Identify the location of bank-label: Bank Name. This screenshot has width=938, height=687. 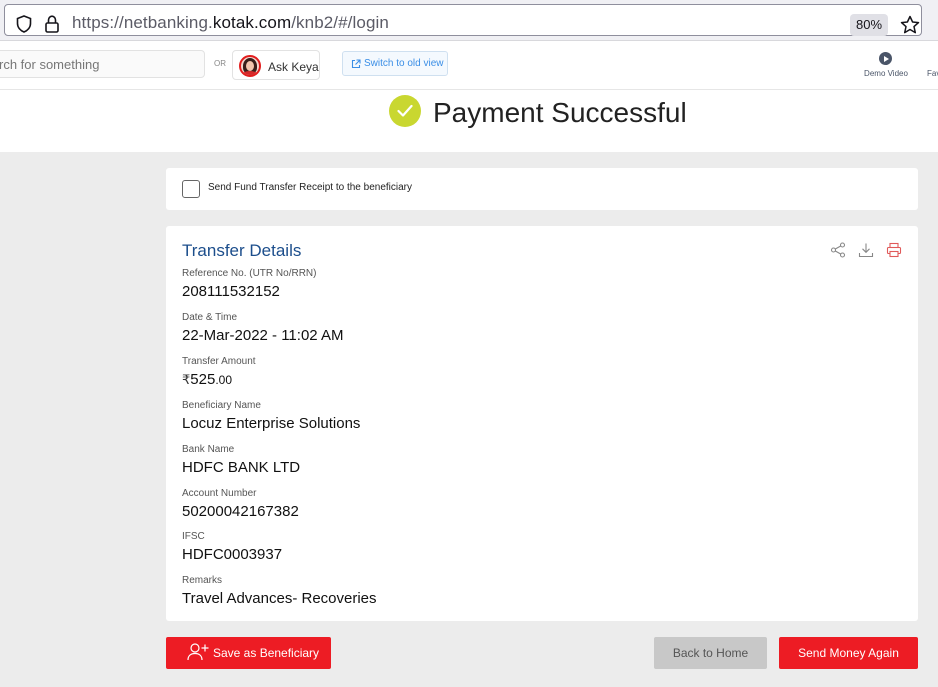
(208, 449).